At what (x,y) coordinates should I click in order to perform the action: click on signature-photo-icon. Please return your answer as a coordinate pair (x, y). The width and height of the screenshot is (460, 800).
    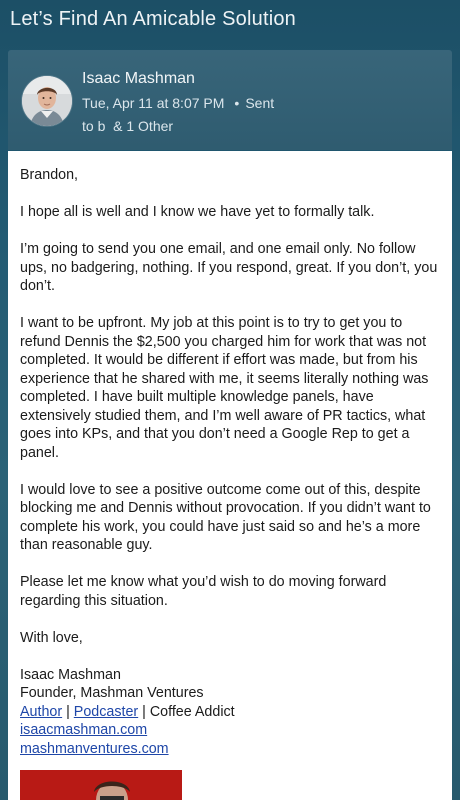
    Looking at the image, I should click on (101, 785).